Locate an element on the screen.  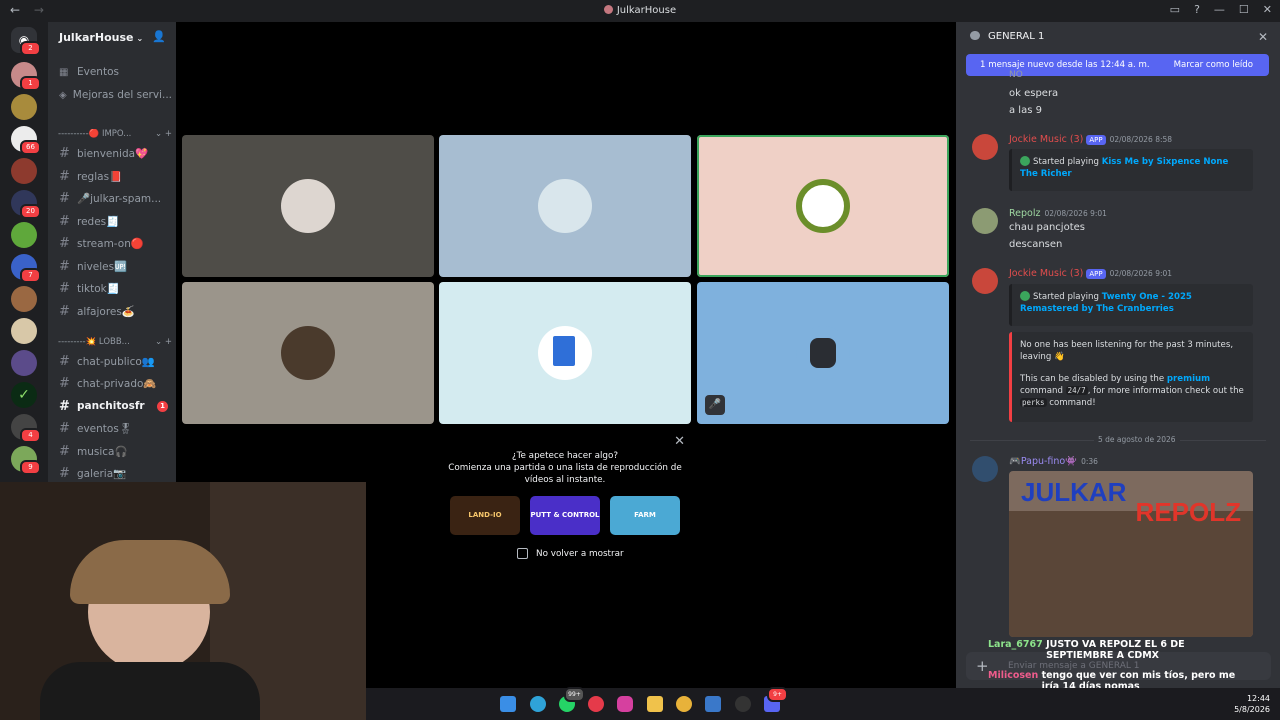
inbox-icon: ▭ is located at coordinates (1175, 9).